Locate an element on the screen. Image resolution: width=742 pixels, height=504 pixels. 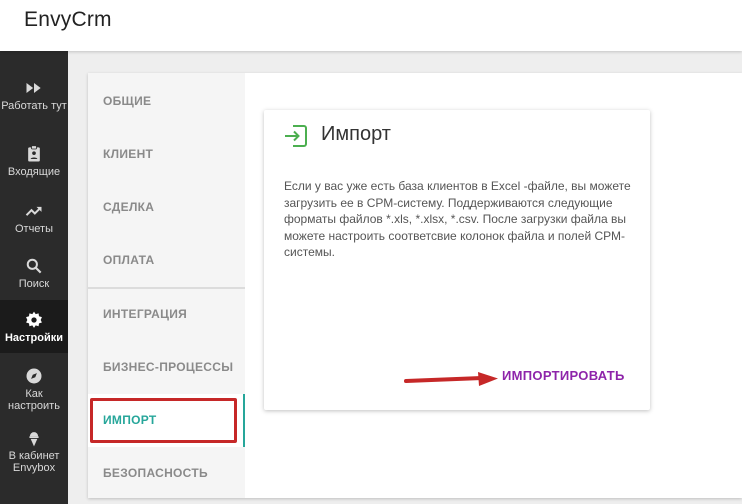
settings-menu-general: ОБЩИЕ is located at coordinates (166, 101).